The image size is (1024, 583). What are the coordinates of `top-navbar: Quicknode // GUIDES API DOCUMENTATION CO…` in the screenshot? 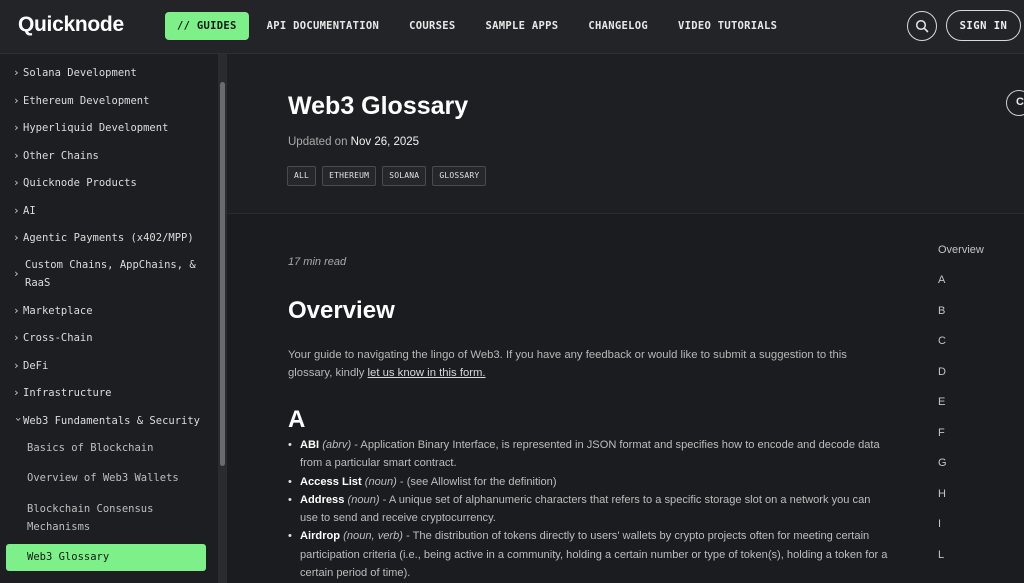 It's located at (512, 27).